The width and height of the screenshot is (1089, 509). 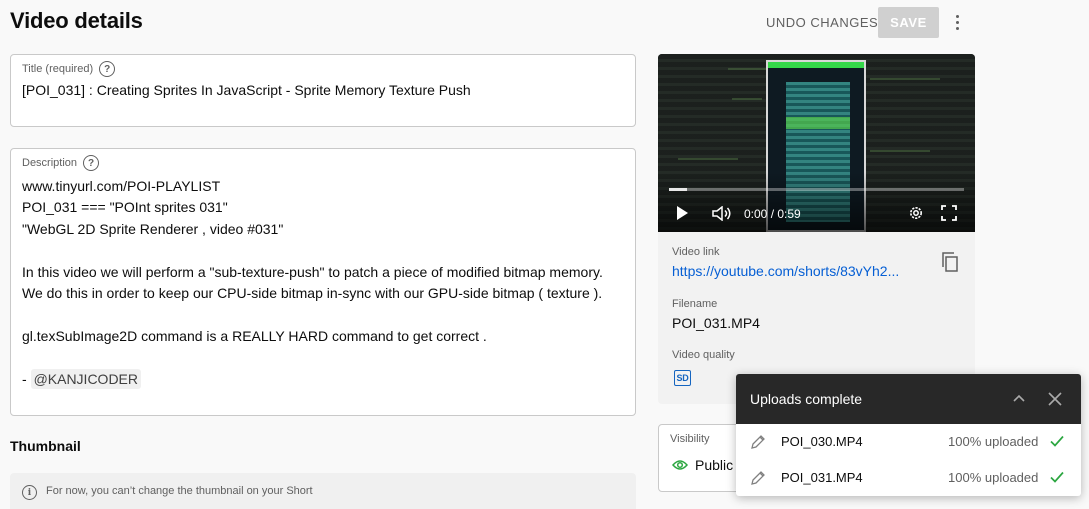 What do you see at coordinates (26, 378) in the screenshot?
I see `signature-prefix: -` at bounding box center [26, 378].